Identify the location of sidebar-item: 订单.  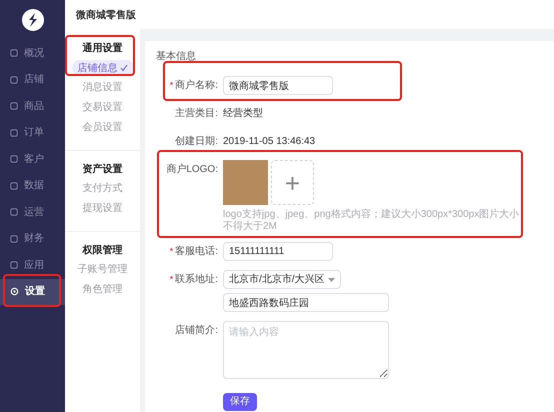
(32, 133).